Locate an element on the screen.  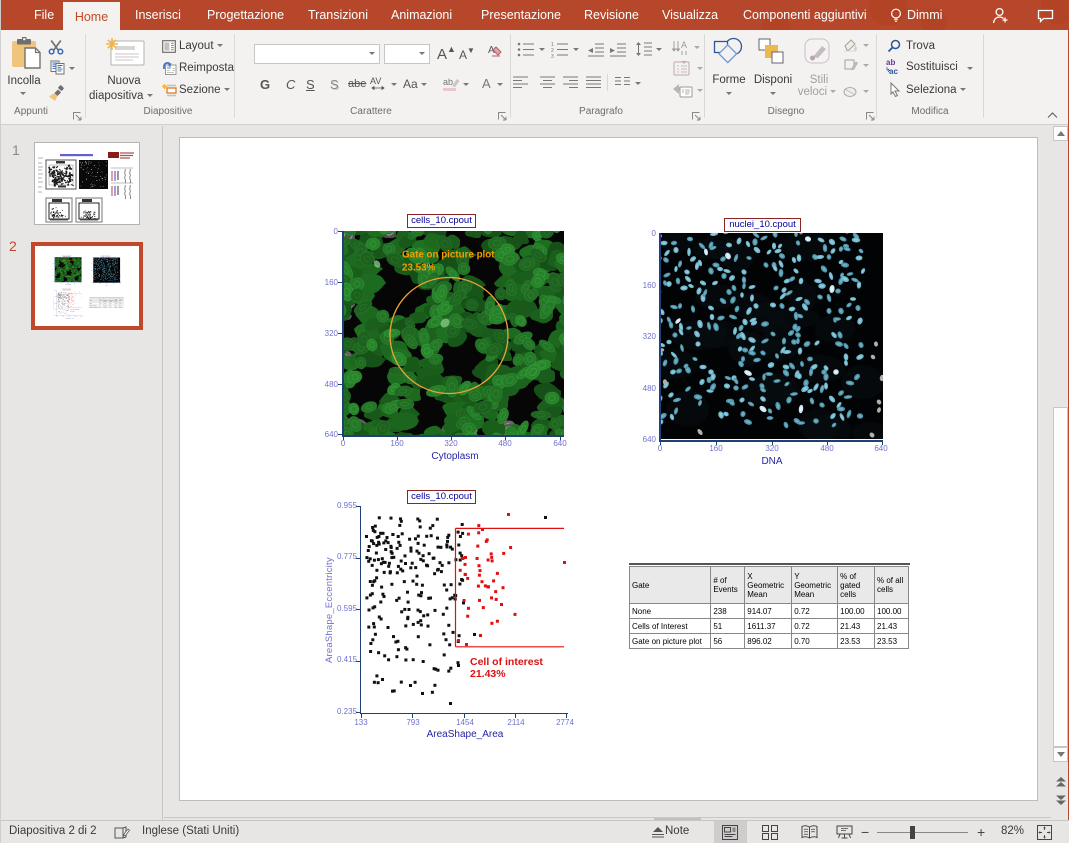
svg-text: ab is located at coordinates (448, 82).